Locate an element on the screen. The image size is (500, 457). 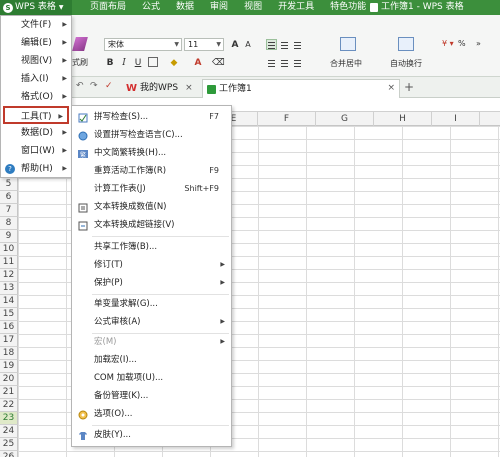
auto-wrap-label: 自动换行 is located at coordinates (406, 63).